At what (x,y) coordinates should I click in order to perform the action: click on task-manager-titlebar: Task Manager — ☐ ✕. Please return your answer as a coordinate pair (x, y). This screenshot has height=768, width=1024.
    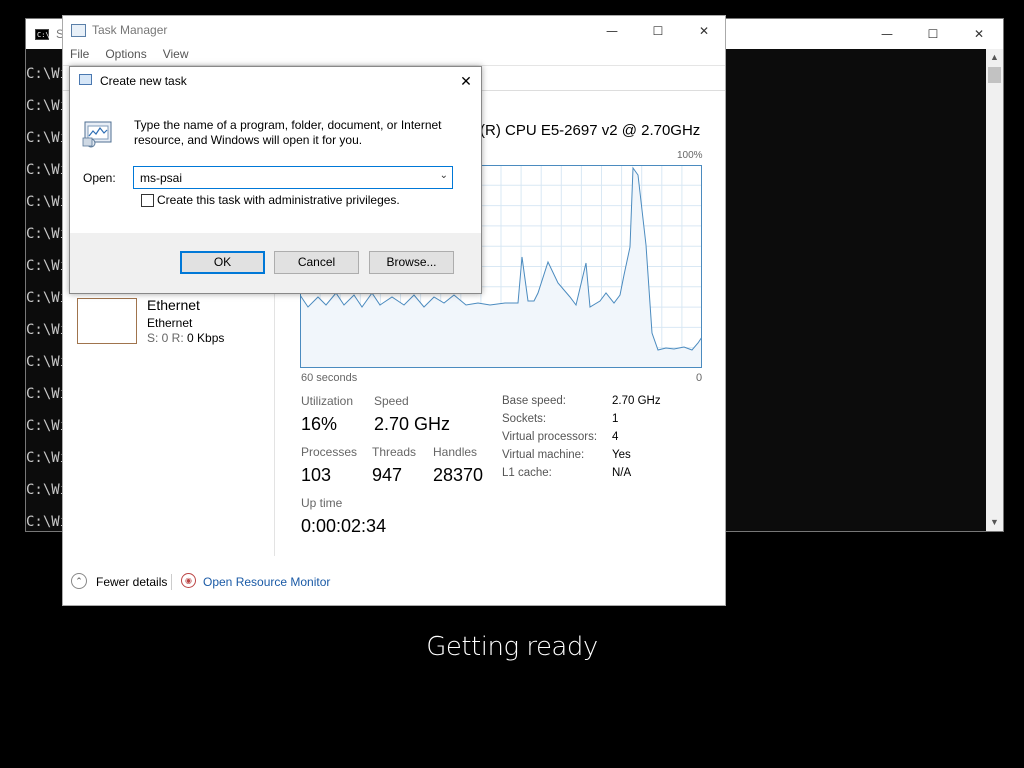
    Looking at the image, I should click on (394, 31).